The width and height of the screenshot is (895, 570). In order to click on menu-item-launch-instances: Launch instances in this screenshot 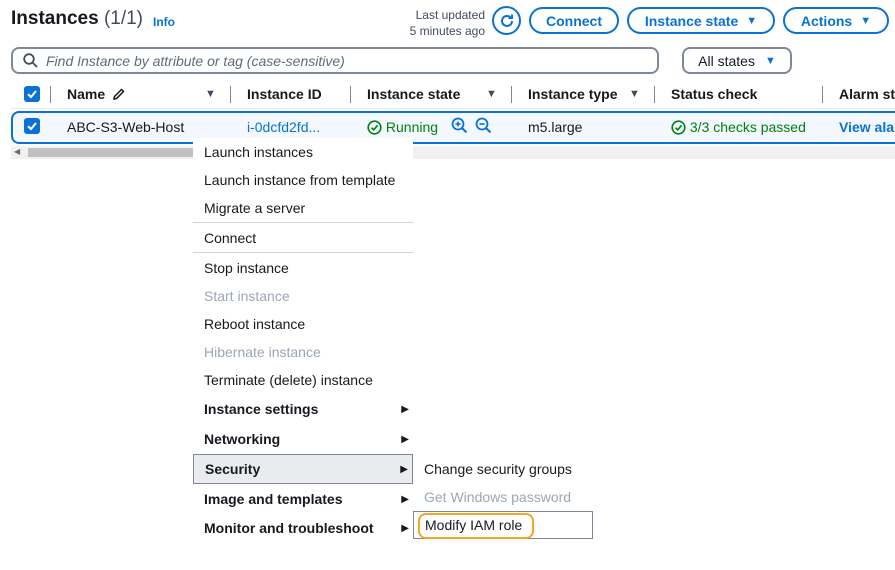, I will do `click(303, 152)`.